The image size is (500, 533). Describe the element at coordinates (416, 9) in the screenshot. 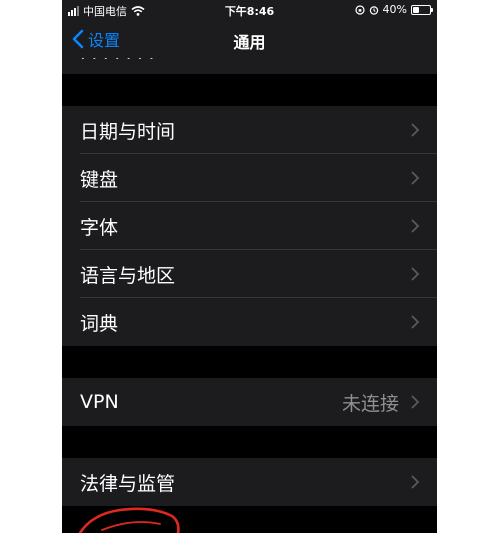

I see `battery-fill` at that location.